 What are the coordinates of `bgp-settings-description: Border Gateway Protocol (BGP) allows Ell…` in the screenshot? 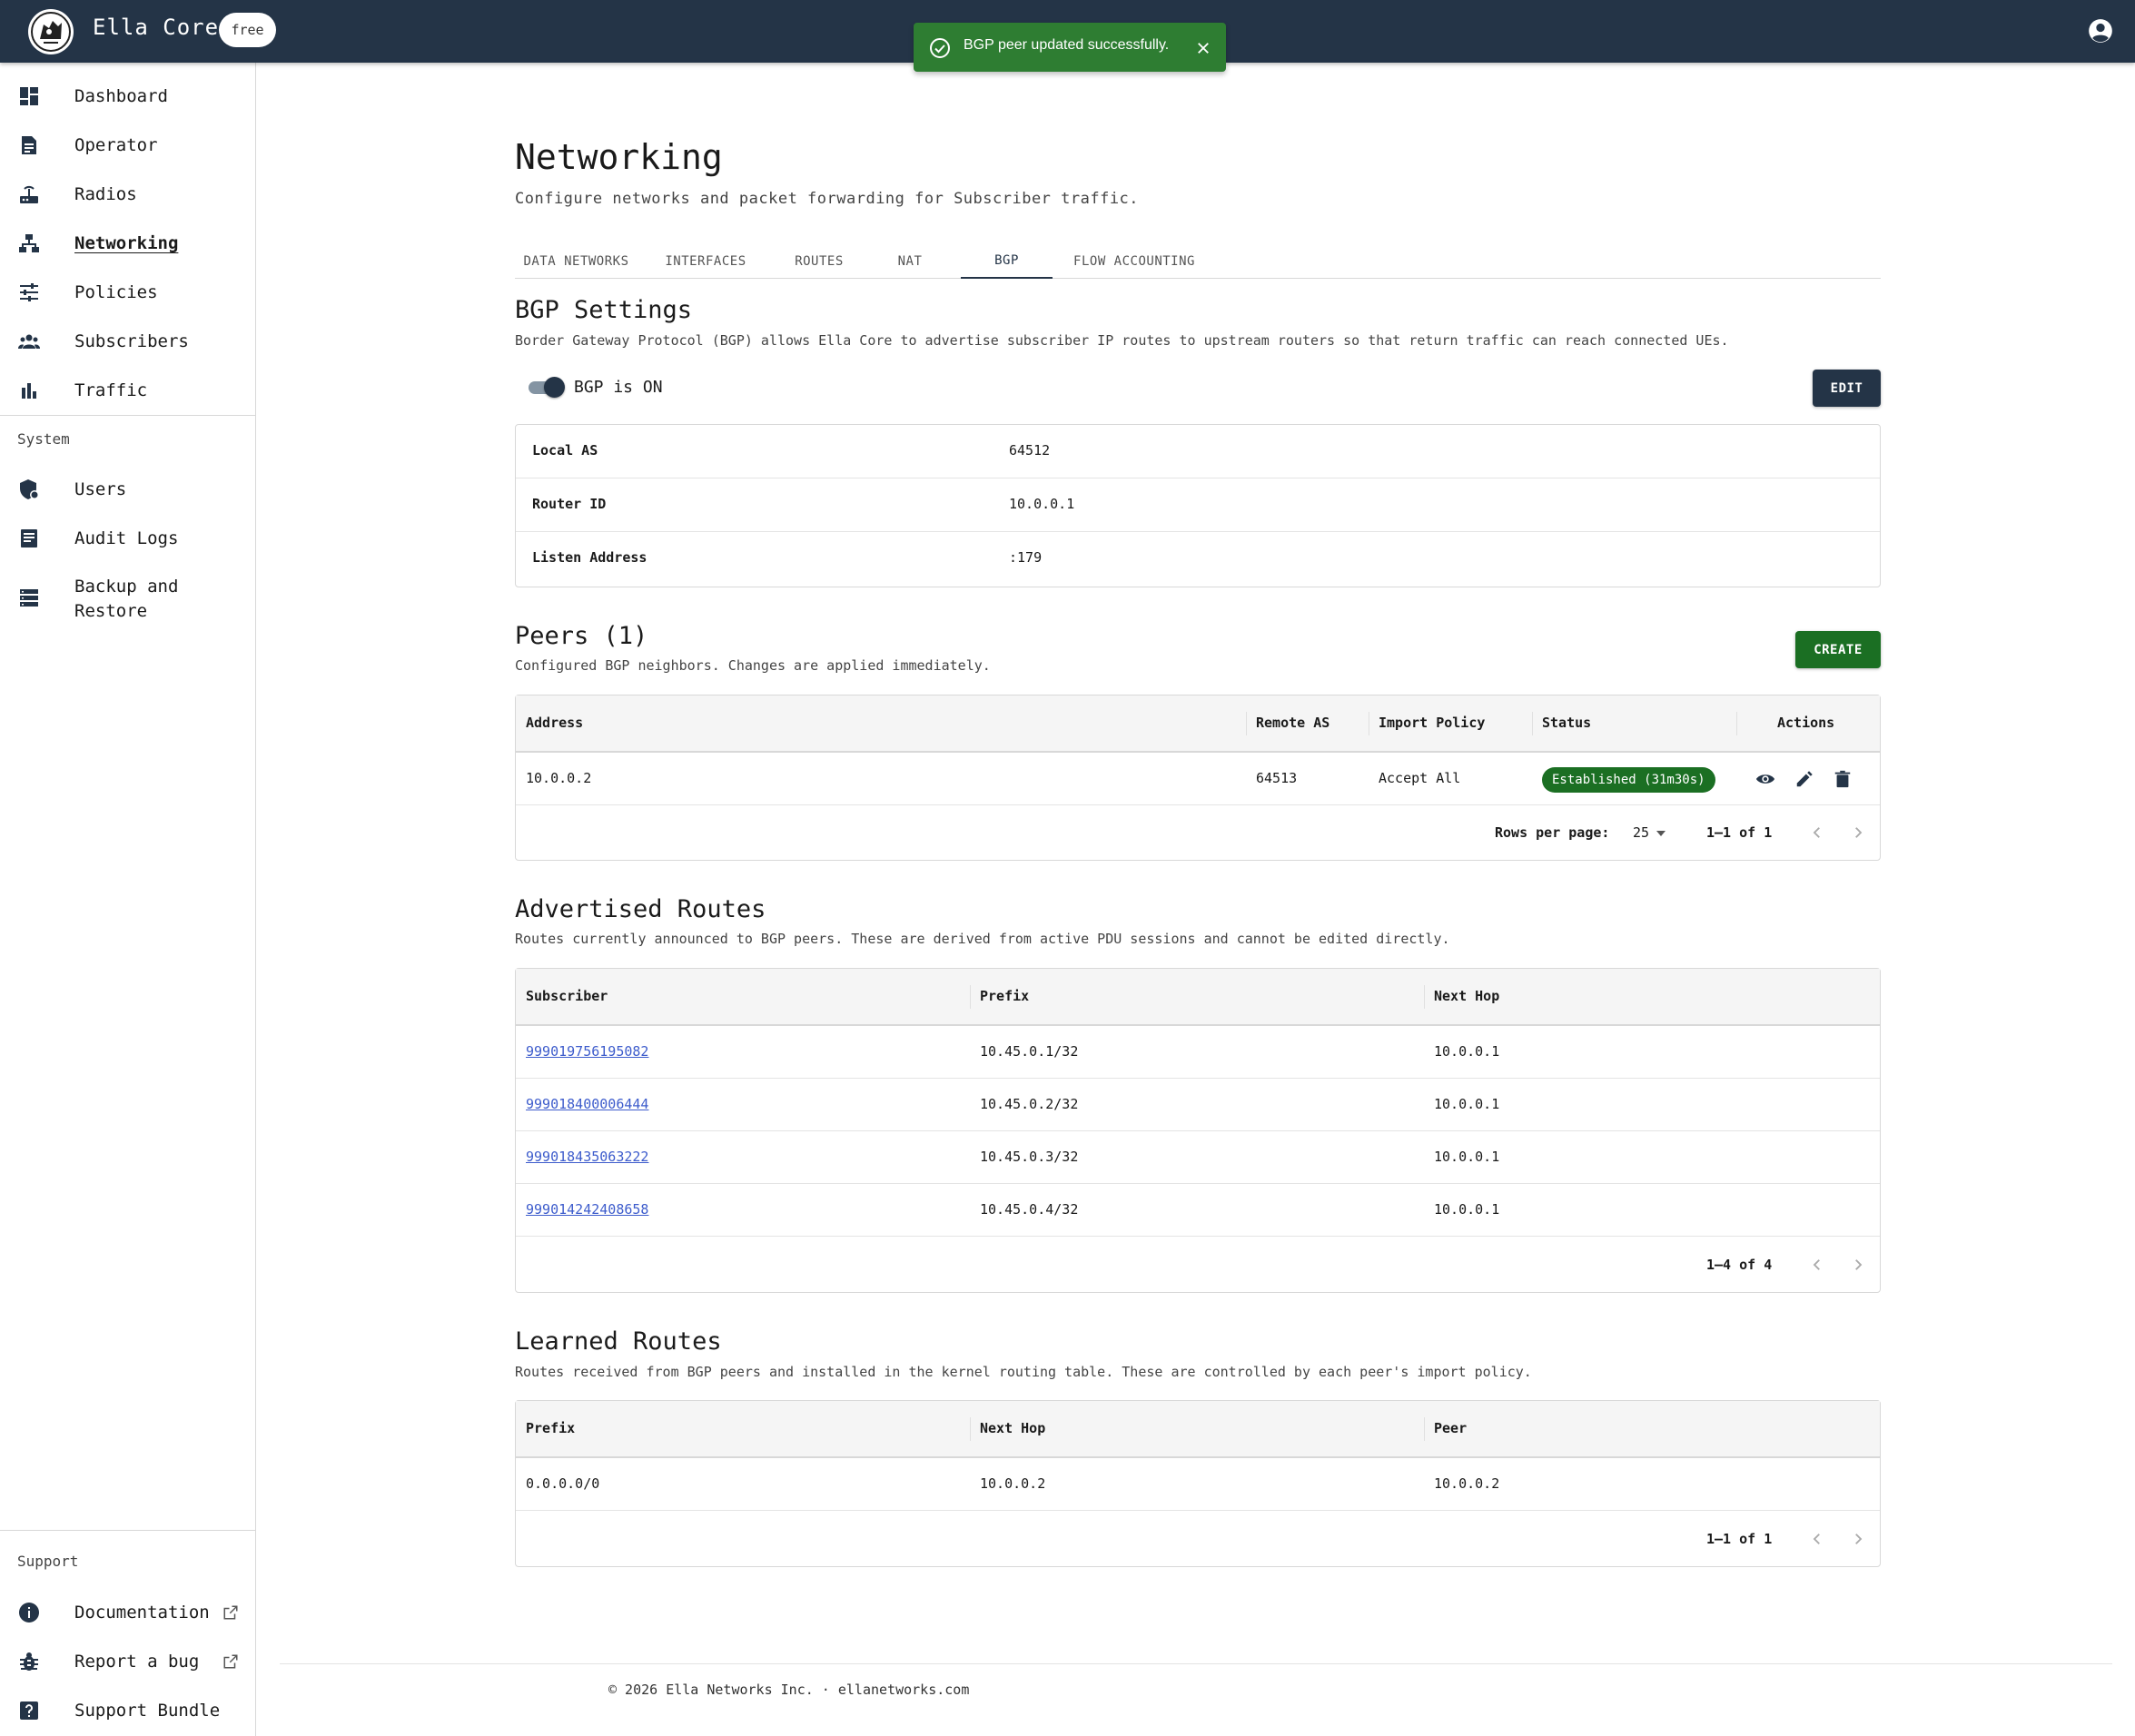 It's located at (1122, 340).